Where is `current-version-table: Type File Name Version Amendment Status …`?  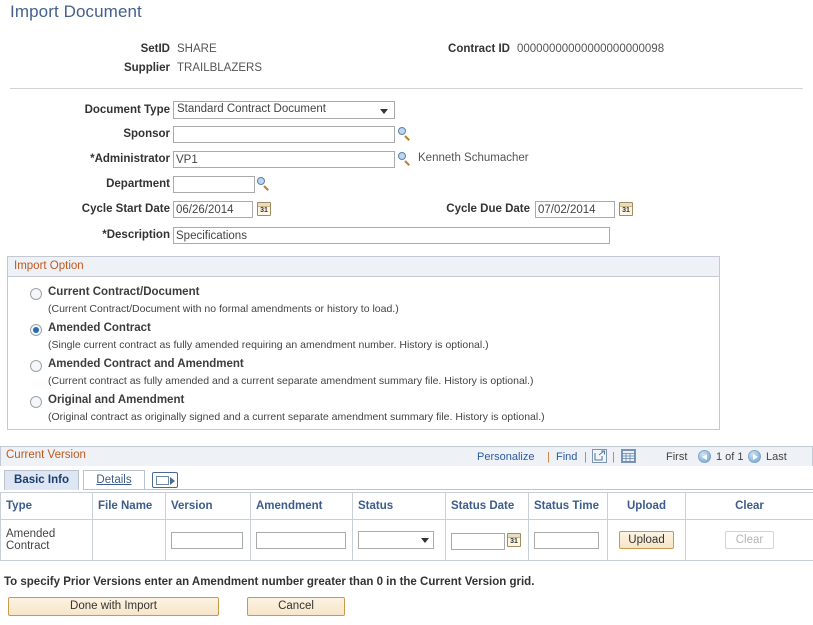
current-version-table: Type File Name Version Amendment Status … is located at coordinates (406, 526).